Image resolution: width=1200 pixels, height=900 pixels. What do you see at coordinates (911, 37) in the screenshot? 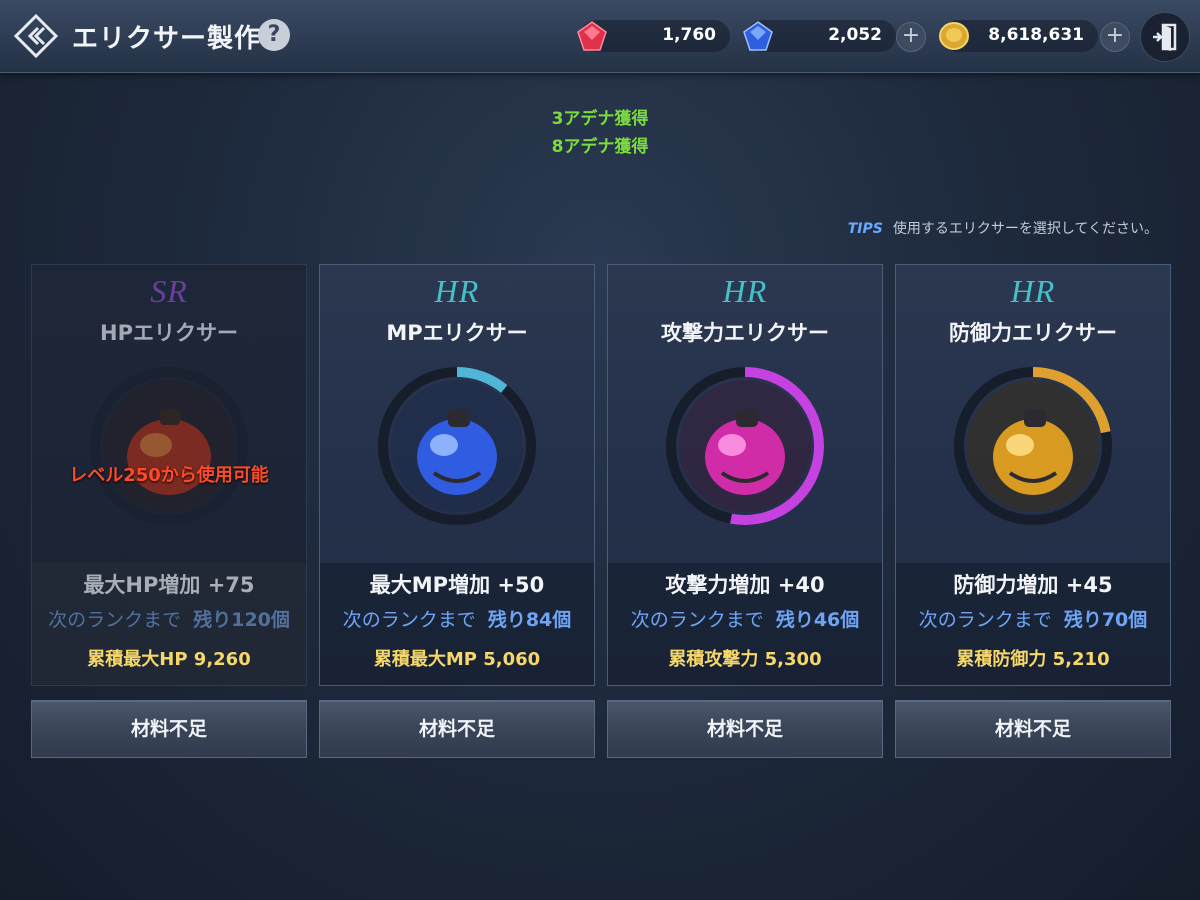
I see `add-blue-gem-button: +` at bounding box center [911, 37].